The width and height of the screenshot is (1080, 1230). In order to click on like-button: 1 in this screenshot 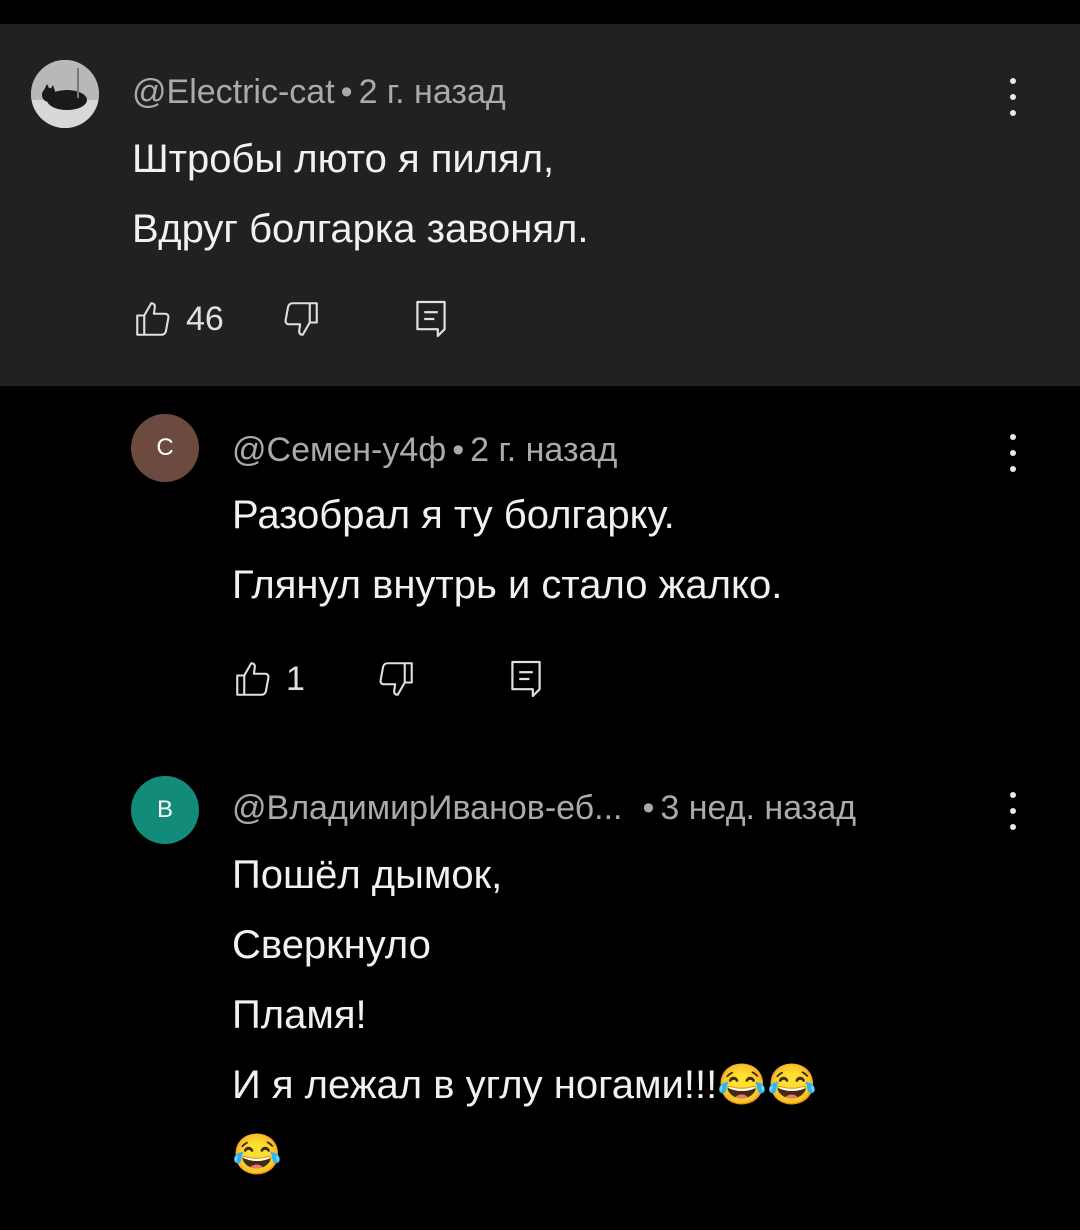, I will do `click(268, 679)`.